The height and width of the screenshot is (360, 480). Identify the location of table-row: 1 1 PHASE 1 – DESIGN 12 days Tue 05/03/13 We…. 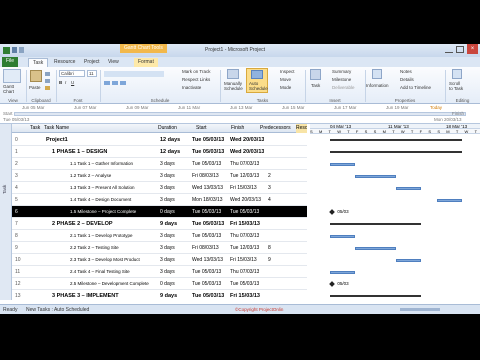
(159, 152).